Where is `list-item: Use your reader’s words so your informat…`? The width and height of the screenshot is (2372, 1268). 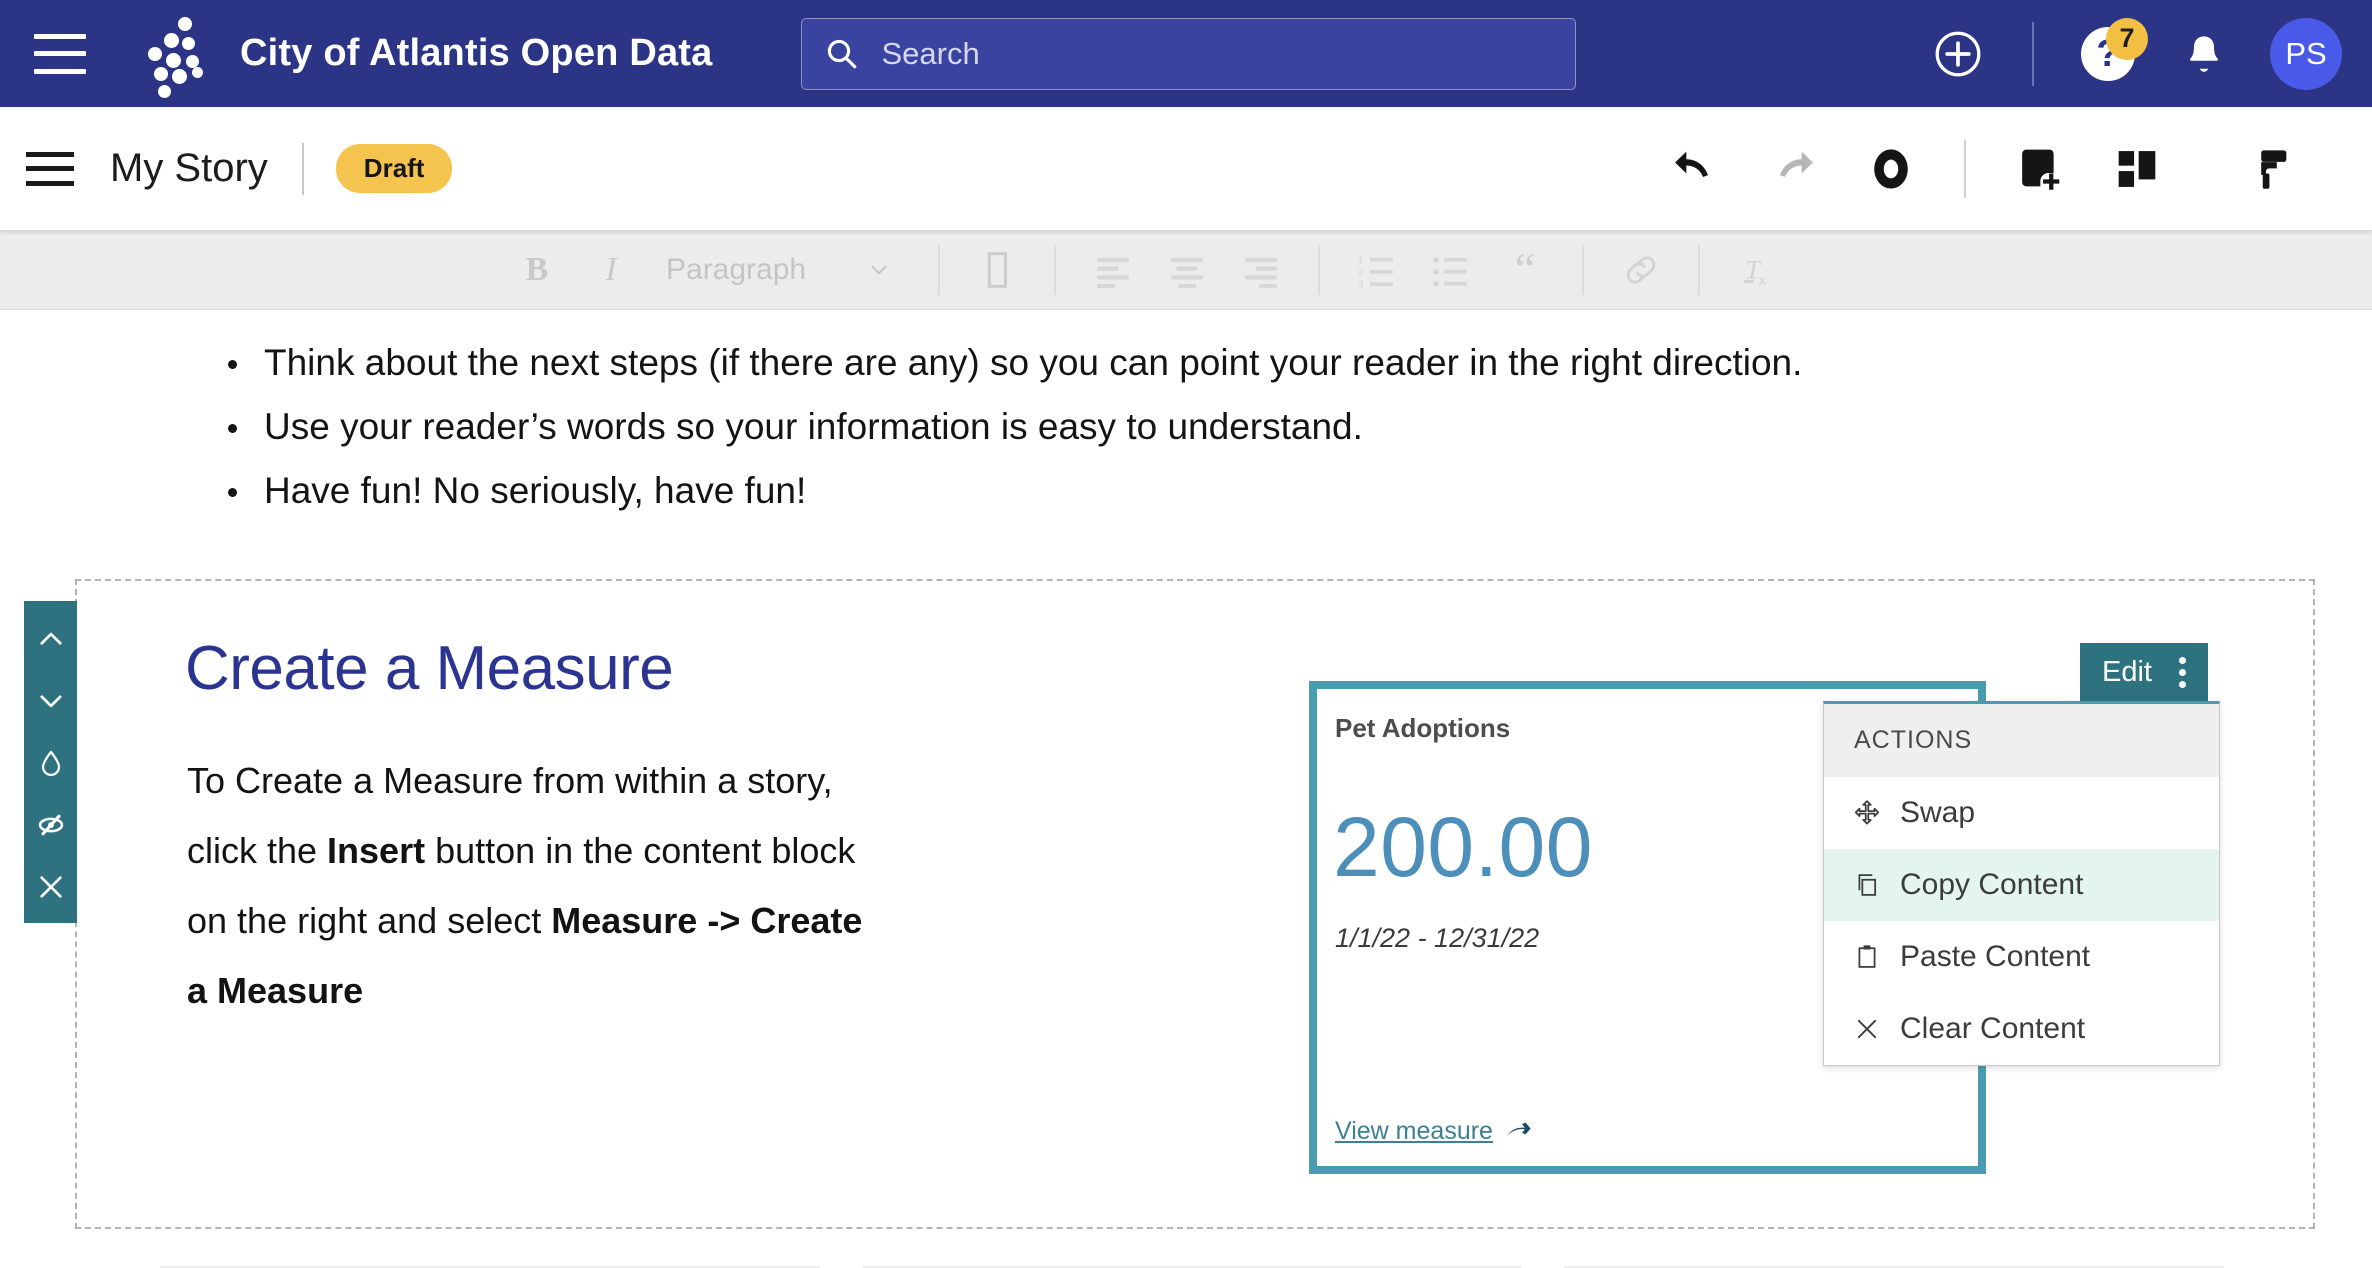
list-item: Use your reader’s words so your informat… is located at coordinates (1015, 427).